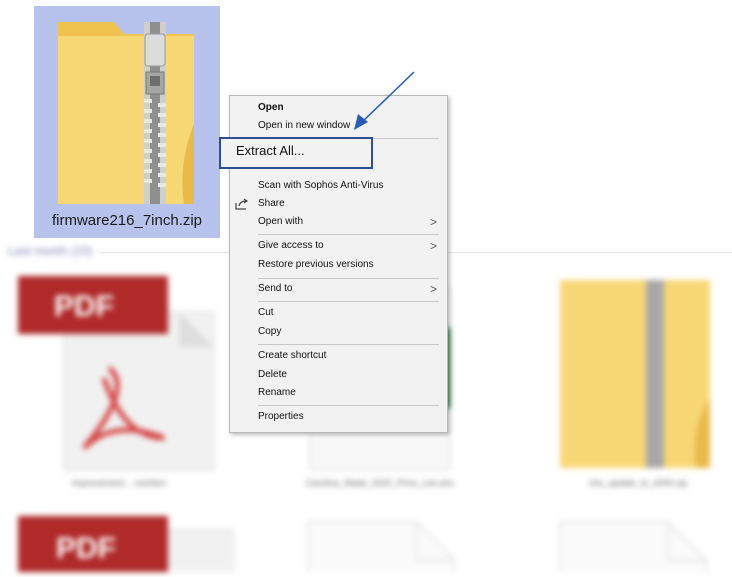  Describe the element at coordinates (38, 251) in the screenshot. I see `section-label: Last month` at that location.